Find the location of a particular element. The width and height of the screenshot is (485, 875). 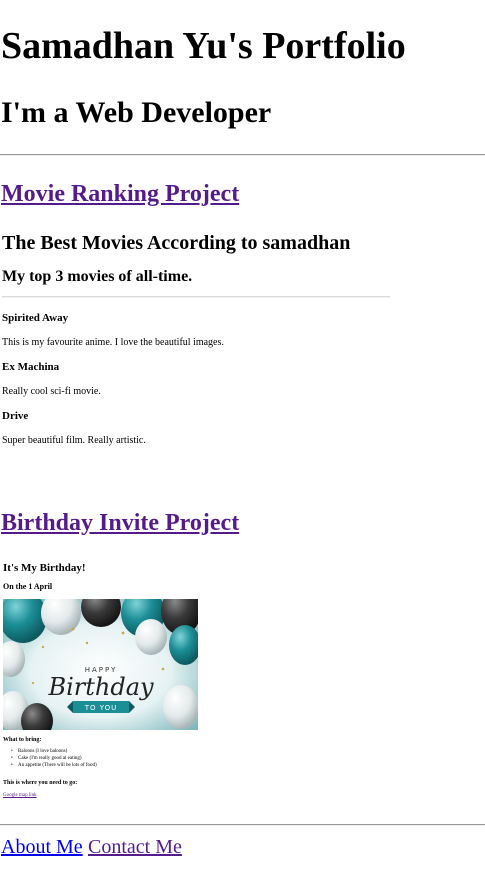

movie-divider is located at coordinates (196, 297).